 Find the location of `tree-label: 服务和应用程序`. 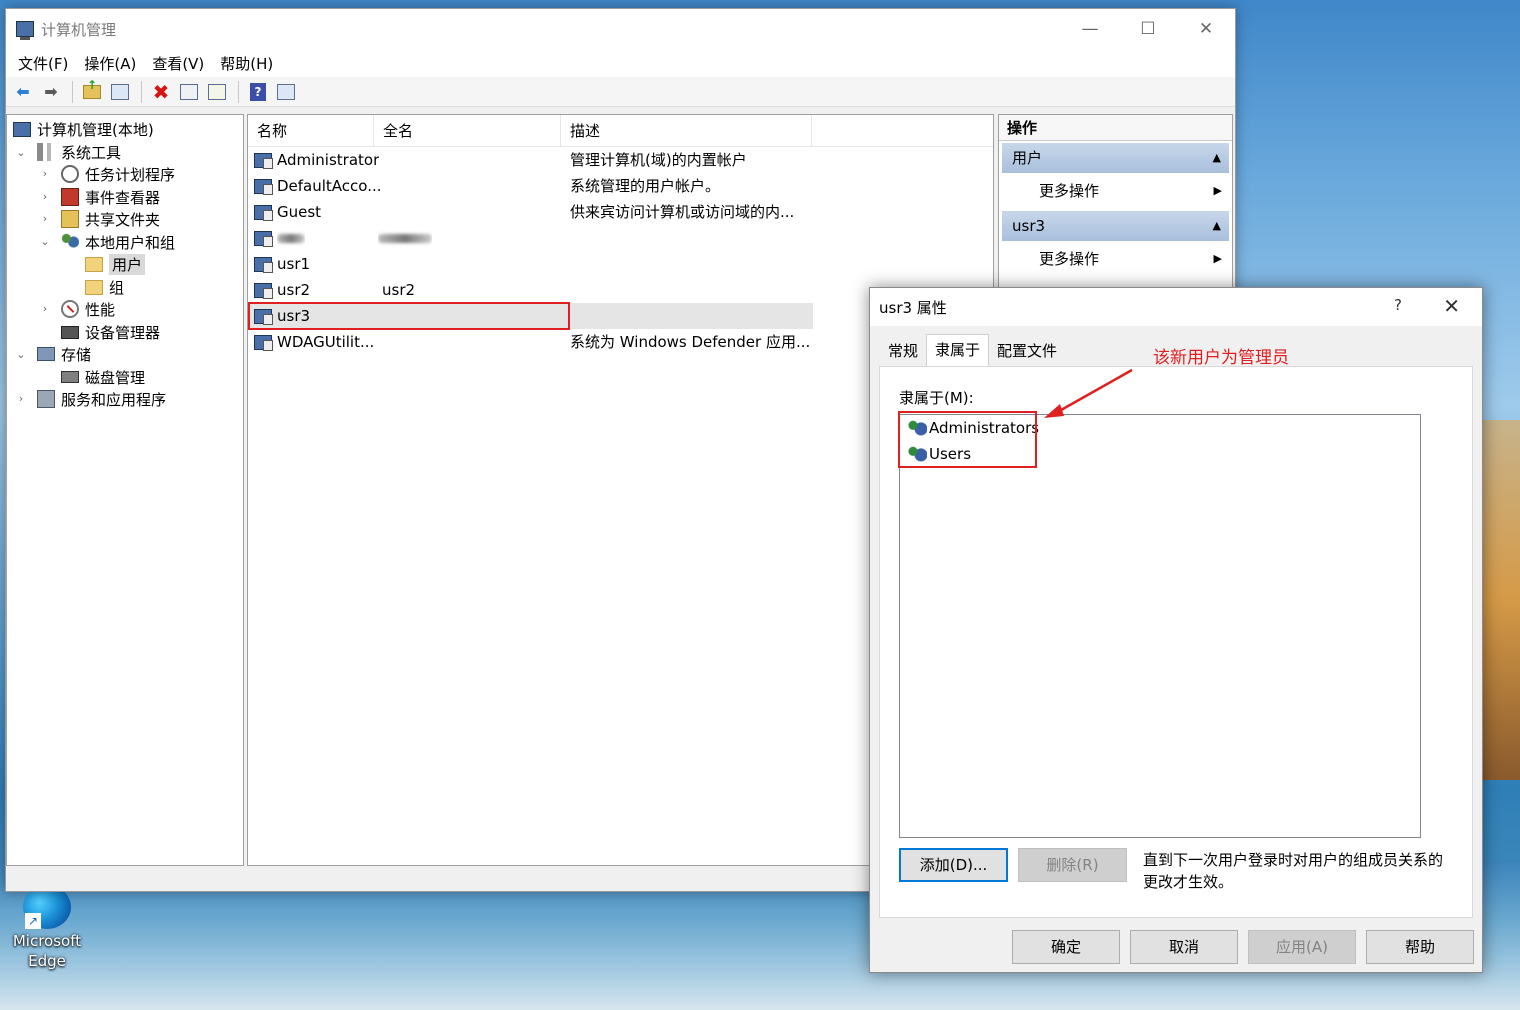

tree-label: 服务和应用程序 is located at coordinates (114, 399).